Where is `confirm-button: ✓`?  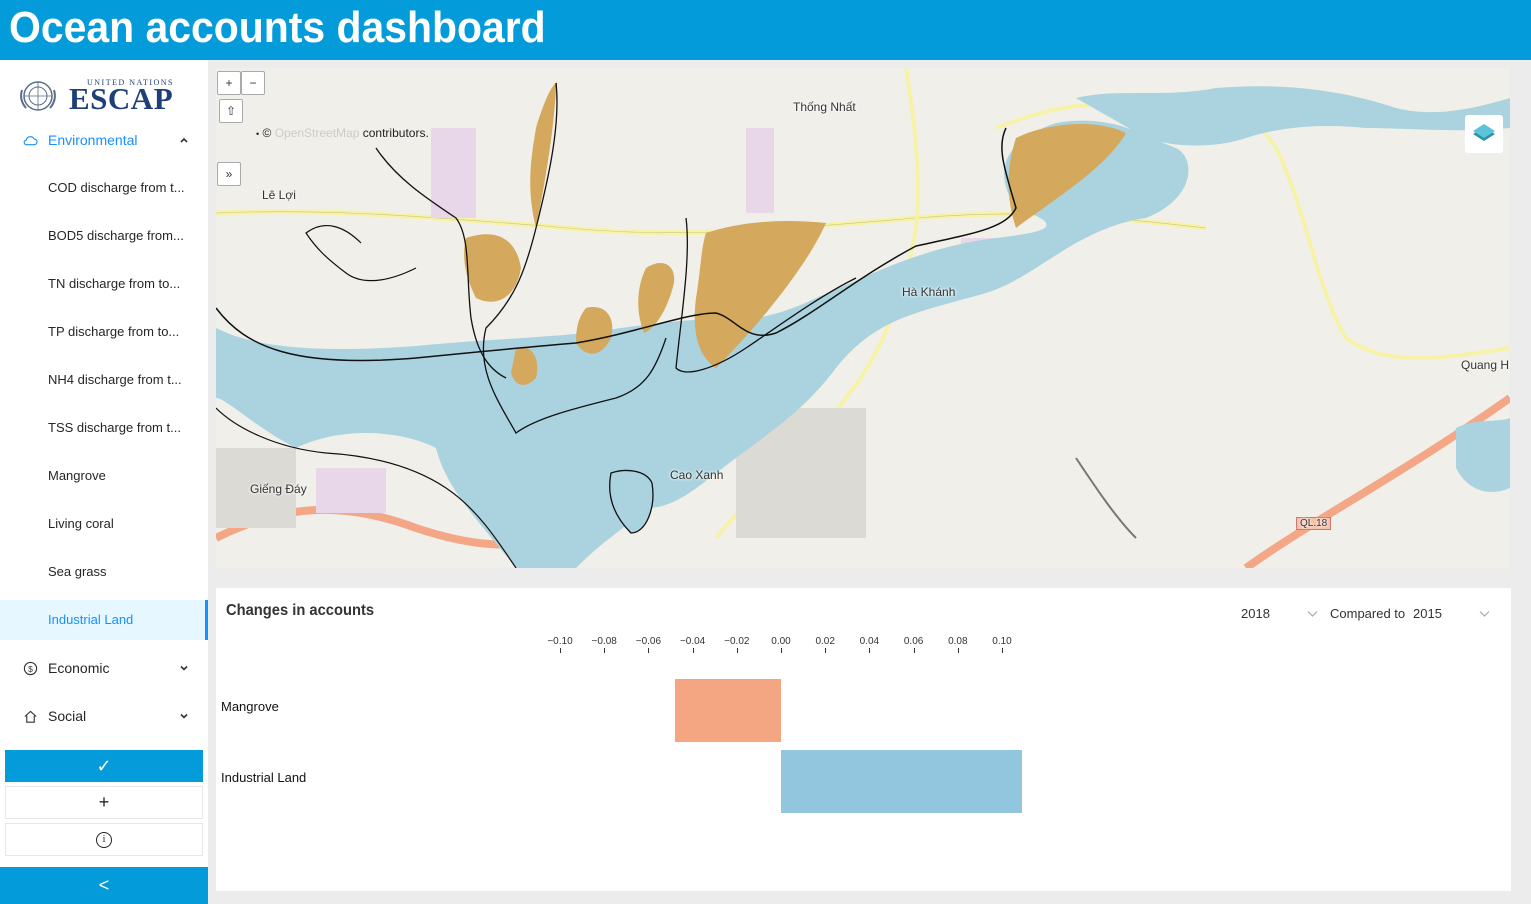
confirm-button: ✓ is located at coordinates (104, 766).